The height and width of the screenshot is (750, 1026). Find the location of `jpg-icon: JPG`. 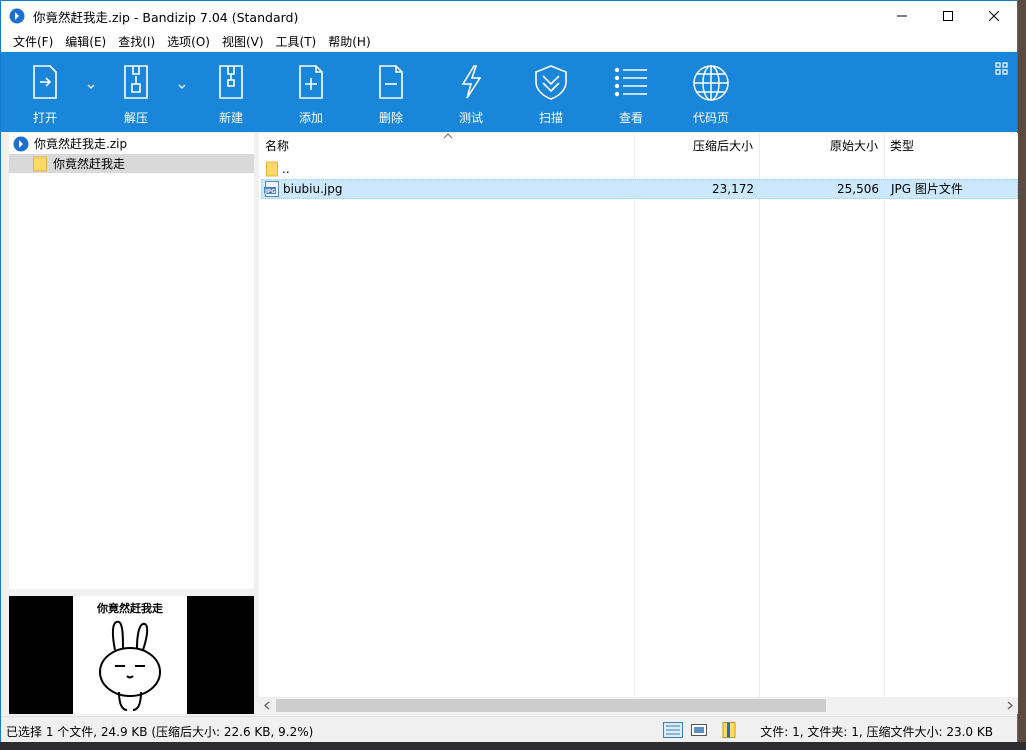

jpg-icon: JPG is located at coordinates (271, 189).